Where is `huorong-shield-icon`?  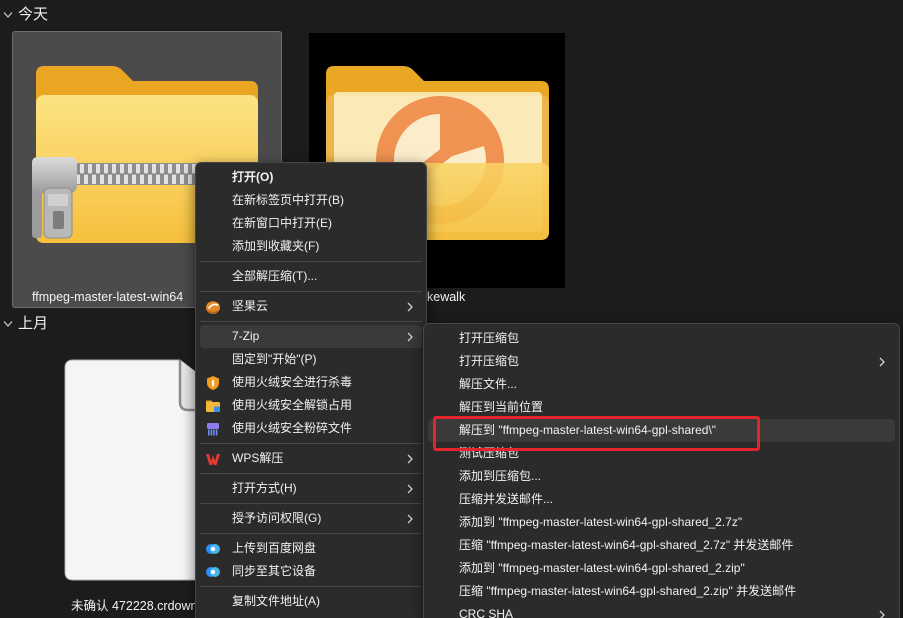
huorong-shield-icon is located at coordinates (213, 382).